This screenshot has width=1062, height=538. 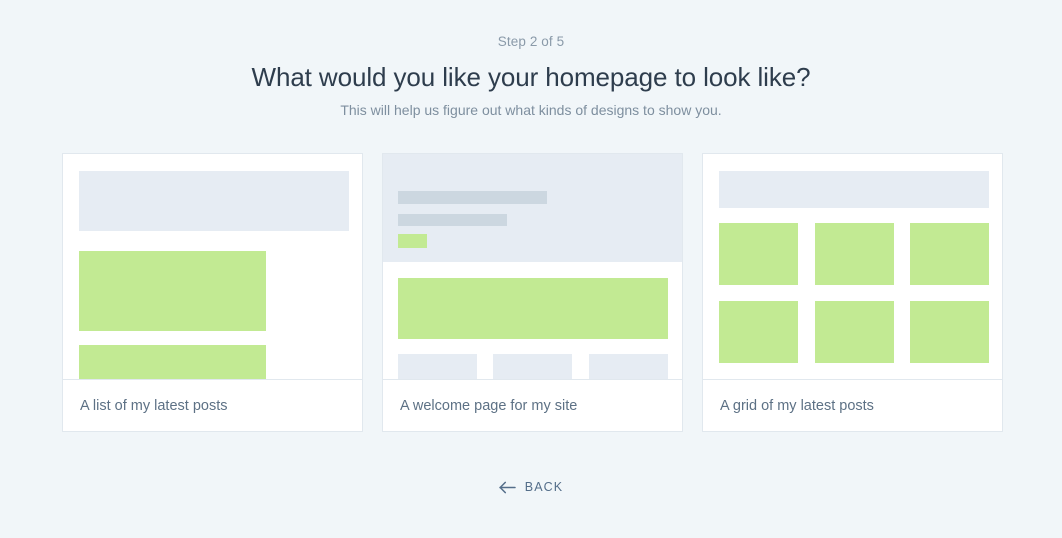 I want to click on arrow-left-icon, so click(x=507, y=487).